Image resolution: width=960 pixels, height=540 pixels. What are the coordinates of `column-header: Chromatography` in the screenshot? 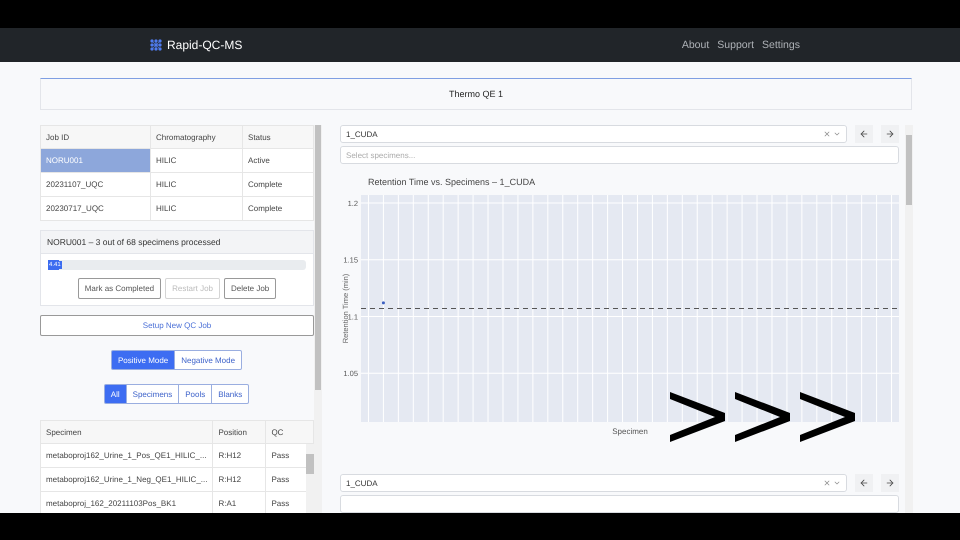 It's located at (196, 137).